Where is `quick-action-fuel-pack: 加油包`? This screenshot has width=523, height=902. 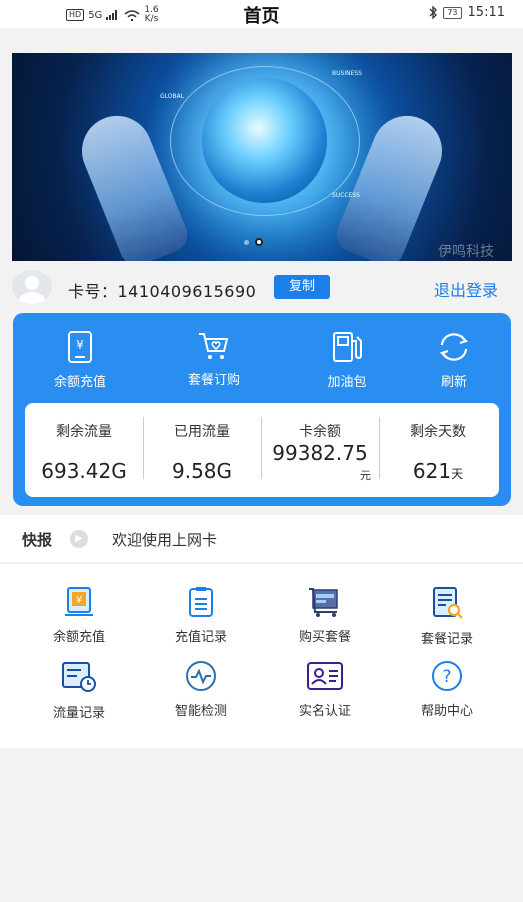 quick-action-fuel-pack: 加油包 is located at coordinates (347, 360).